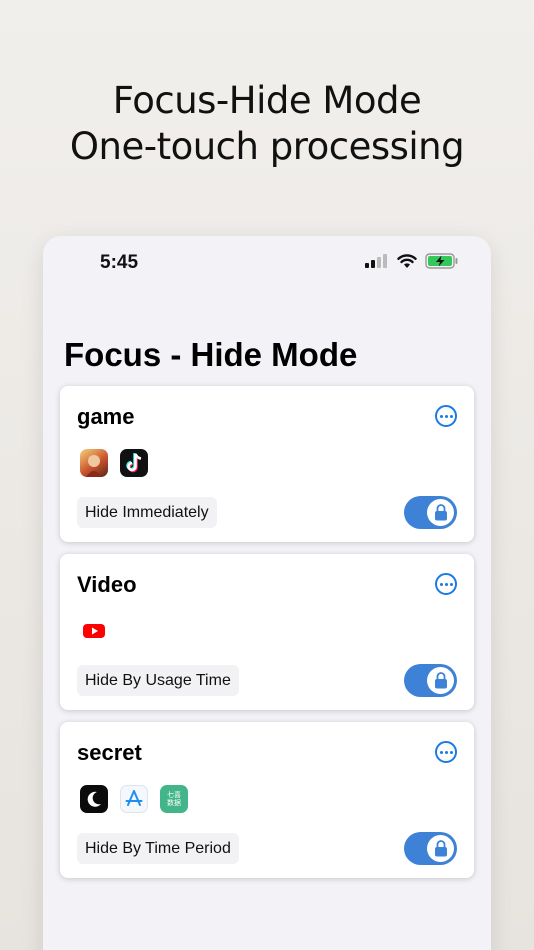 The width and height of the screenshot is (534, 950). Describe the element at coordinates (267, 124) in the screenshot. I see `headline: Focus-Hide Mode One-touch processing` at that location.